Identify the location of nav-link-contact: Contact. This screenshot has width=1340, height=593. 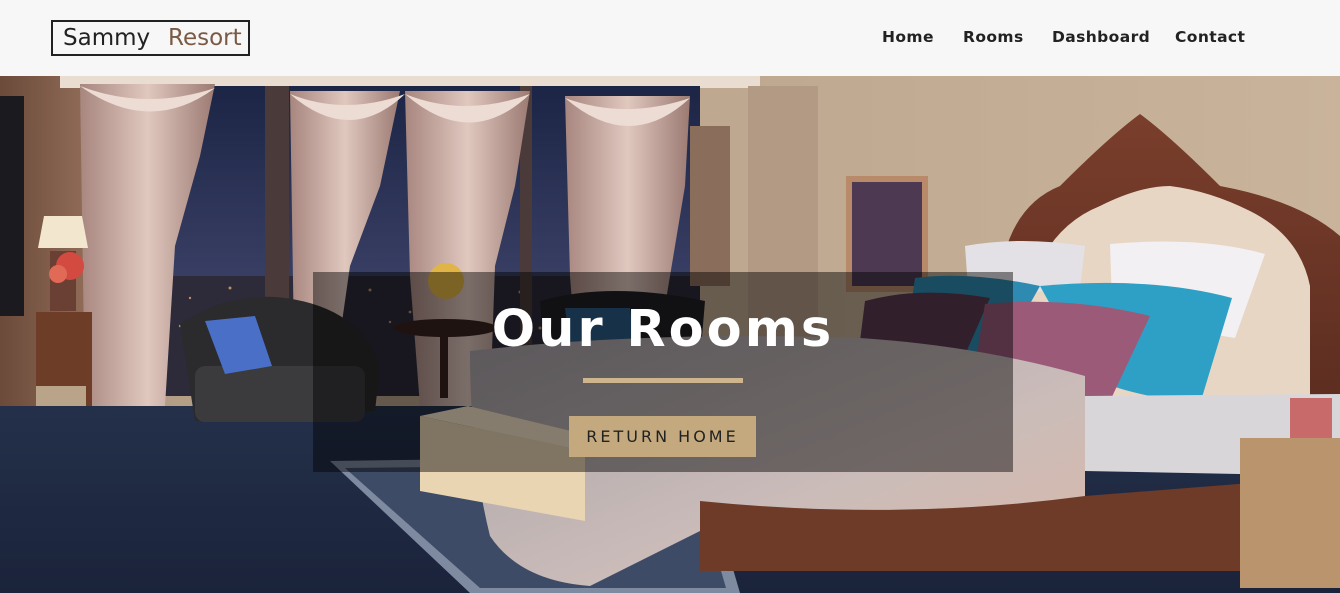
(1210, 37).